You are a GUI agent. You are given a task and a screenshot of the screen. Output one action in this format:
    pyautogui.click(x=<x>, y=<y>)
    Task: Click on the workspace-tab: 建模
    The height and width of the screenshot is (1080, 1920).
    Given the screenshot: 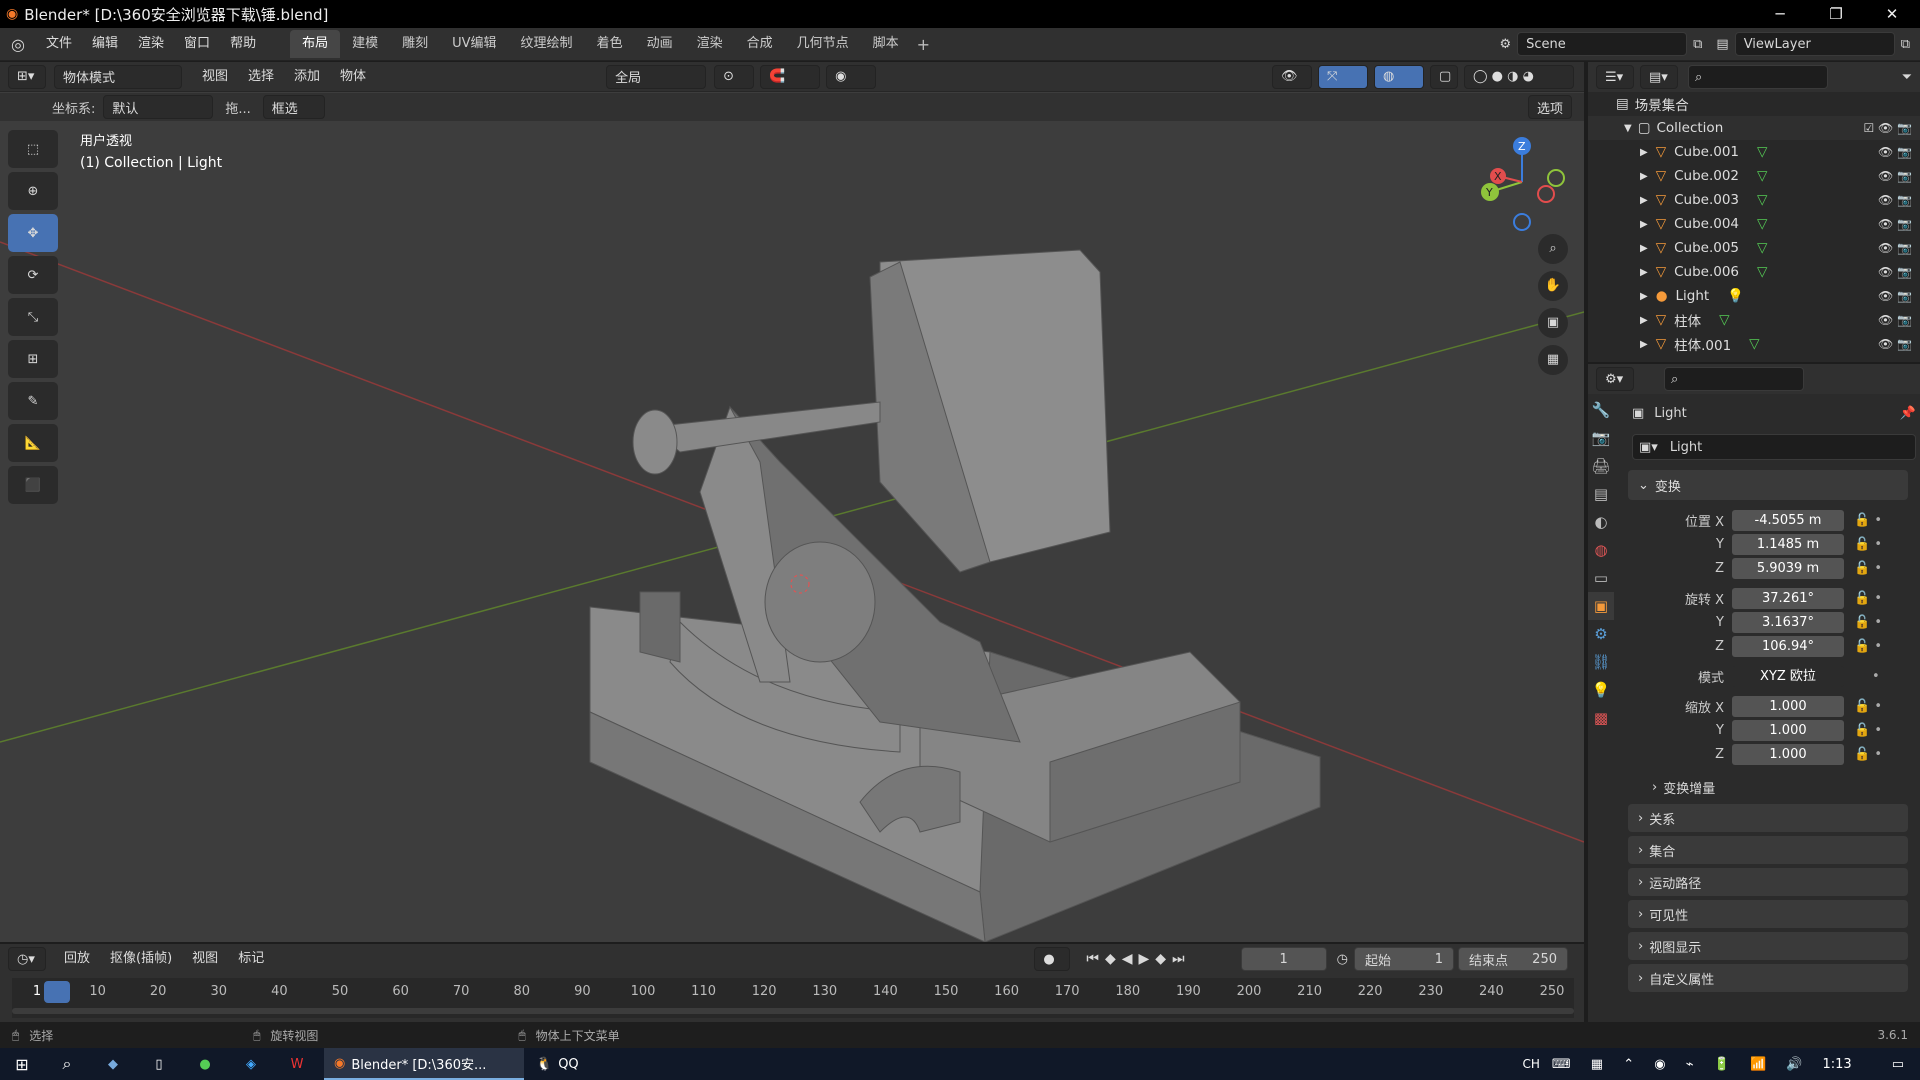 What is the action you would take?
    pyautogui.click(x=365, y=44)
    